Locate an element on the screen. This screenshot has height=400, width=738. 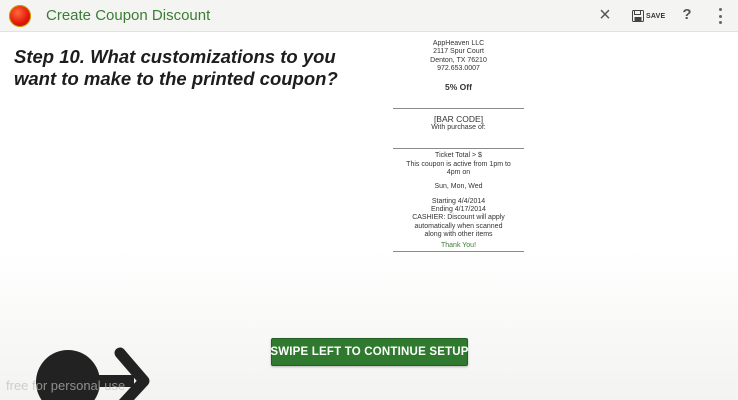
coupon-active-days: Sun, Mon, Wed is located at coordinates (458, 187).